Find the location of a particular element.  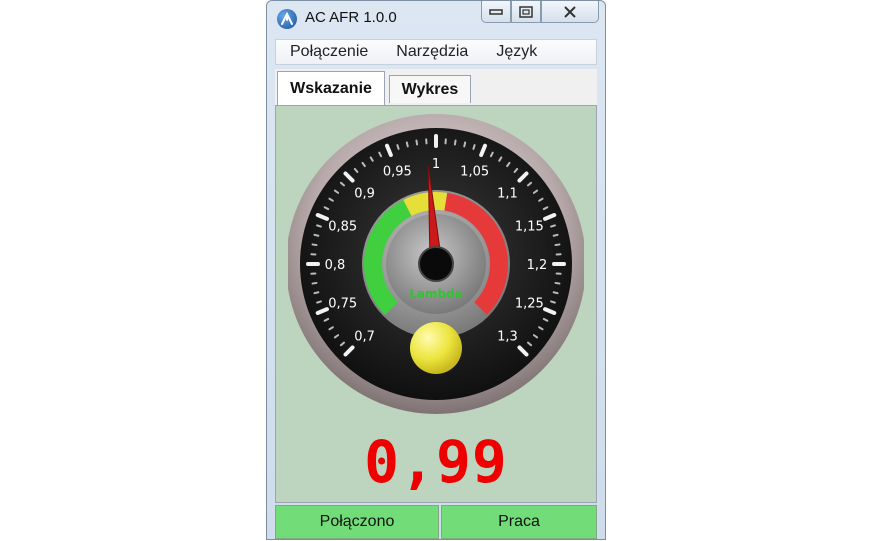

menu-connection: Połączenie is located at coordinates (329, 52).